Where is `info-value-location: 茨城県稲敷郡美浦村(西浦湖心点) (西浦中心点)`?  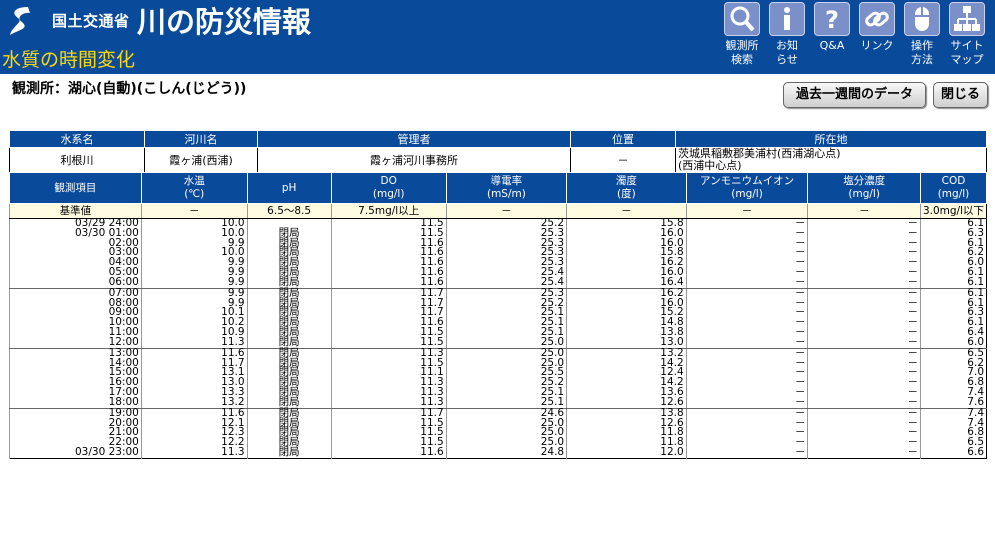
info-value-location: 茨城県稲敷郡美浦村(西浦湖心点) (西浦中心点) is located at coordinates (831, 160).